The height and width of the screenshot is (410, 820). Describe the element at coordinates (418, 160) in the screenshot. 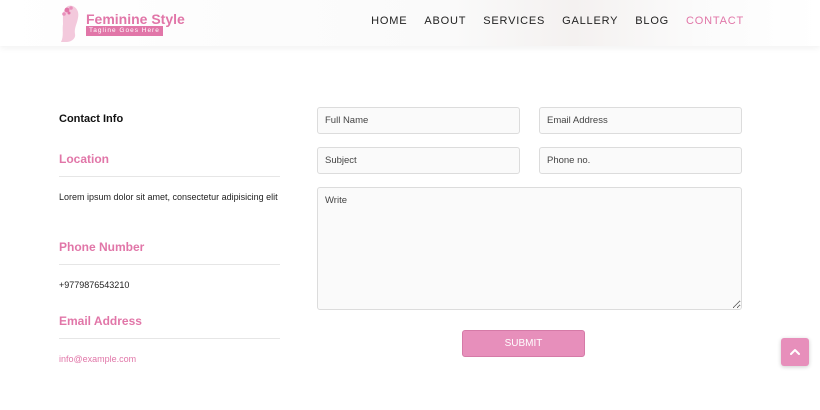

I see `subject-input` at that location.